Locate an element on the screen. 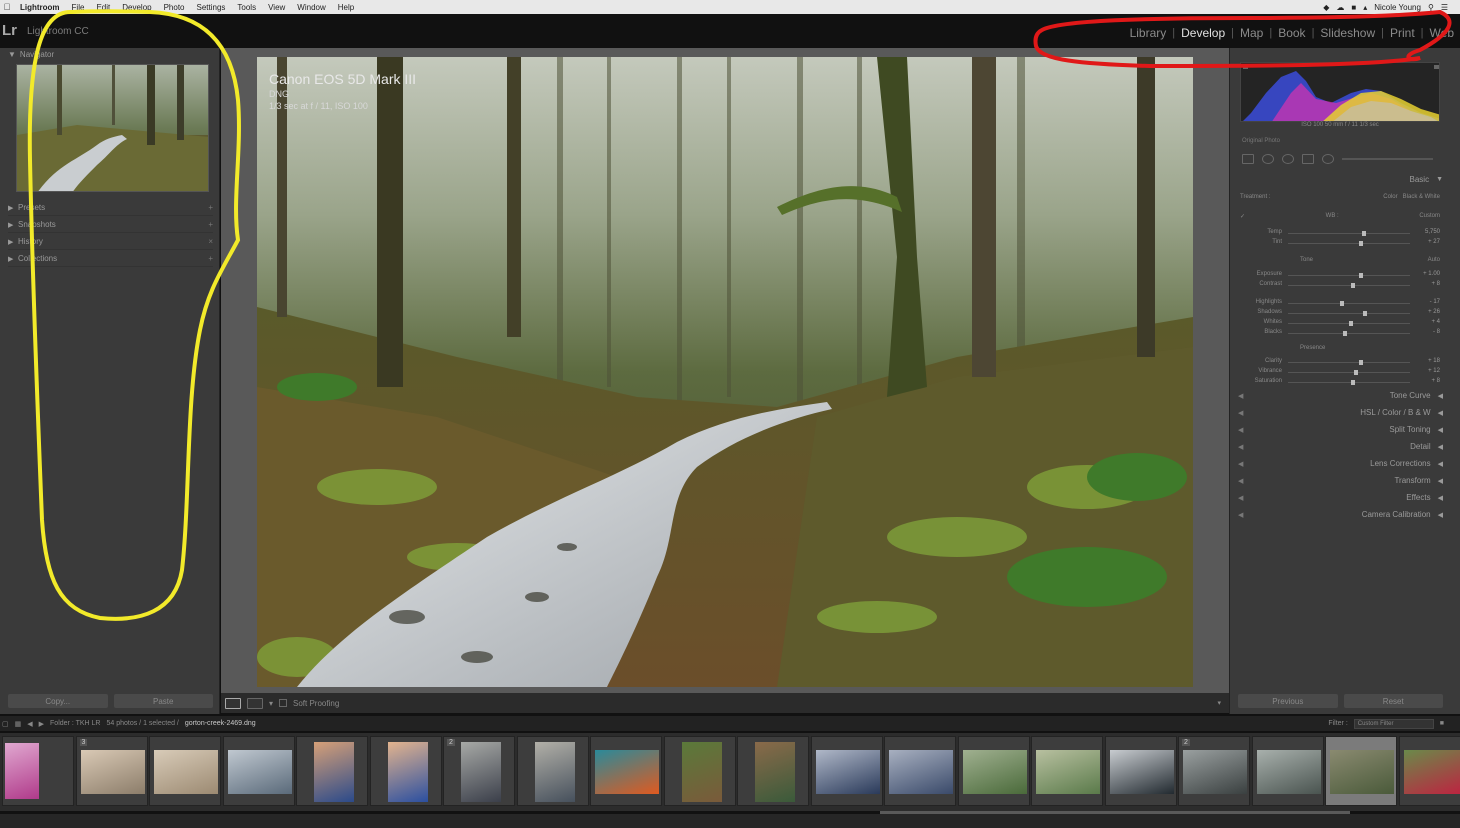 The image size is (1460, 828). slider-value: - 8 is located at coordinates (1436, 332).